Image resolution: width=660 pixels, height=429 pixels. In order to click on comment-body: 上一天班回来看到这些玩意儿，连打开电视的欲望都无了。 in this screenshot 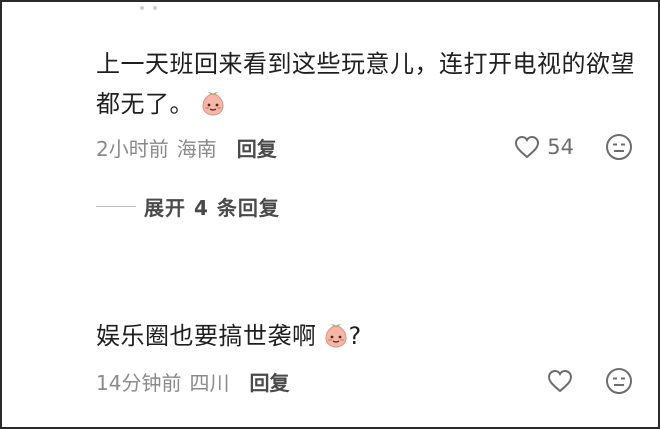, I will do `click(365, 84)`.